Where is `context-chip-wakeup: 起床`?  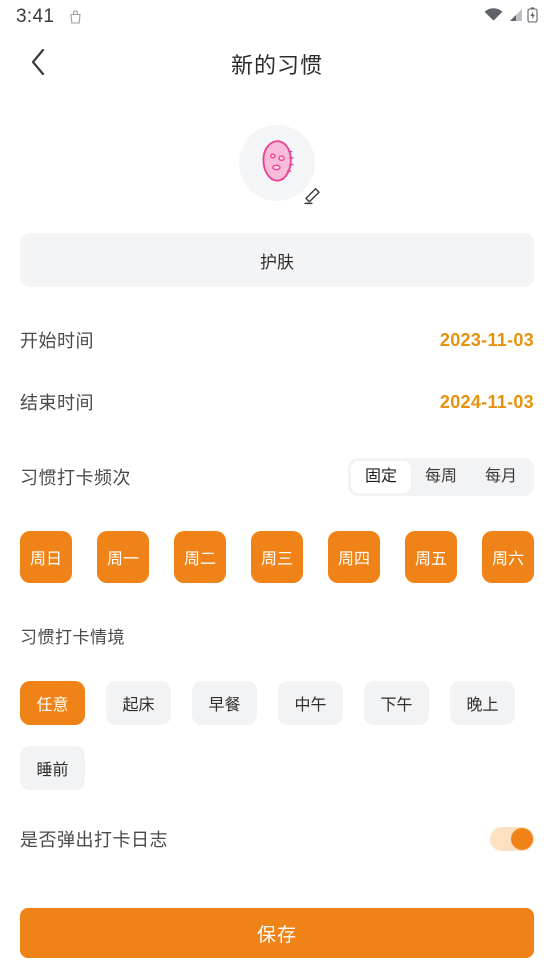
context-chip-wakeup: 起床 is located at coordinates (138, 703).